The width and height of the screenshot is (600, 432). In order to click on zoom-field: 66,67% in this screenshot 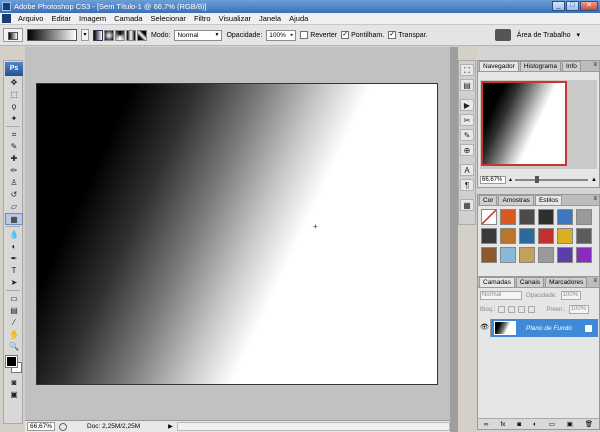, I will do `click(41, 426)`.